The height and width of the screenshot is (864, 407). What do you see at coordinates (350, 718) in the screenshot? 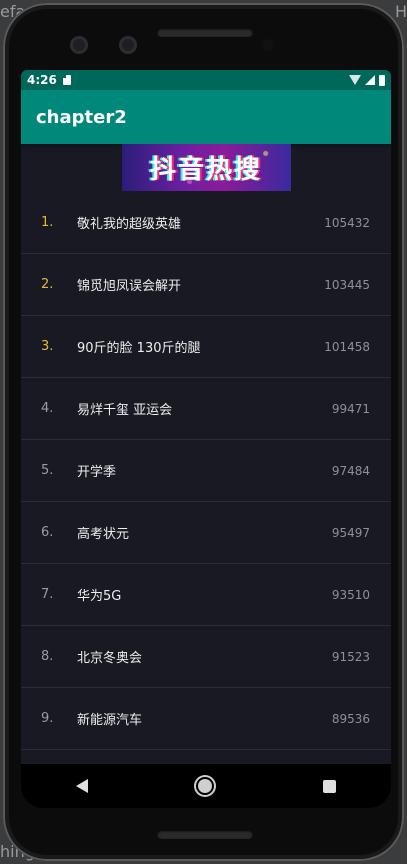
I see `hot-count: 89536` at bounding box center [350, 718].